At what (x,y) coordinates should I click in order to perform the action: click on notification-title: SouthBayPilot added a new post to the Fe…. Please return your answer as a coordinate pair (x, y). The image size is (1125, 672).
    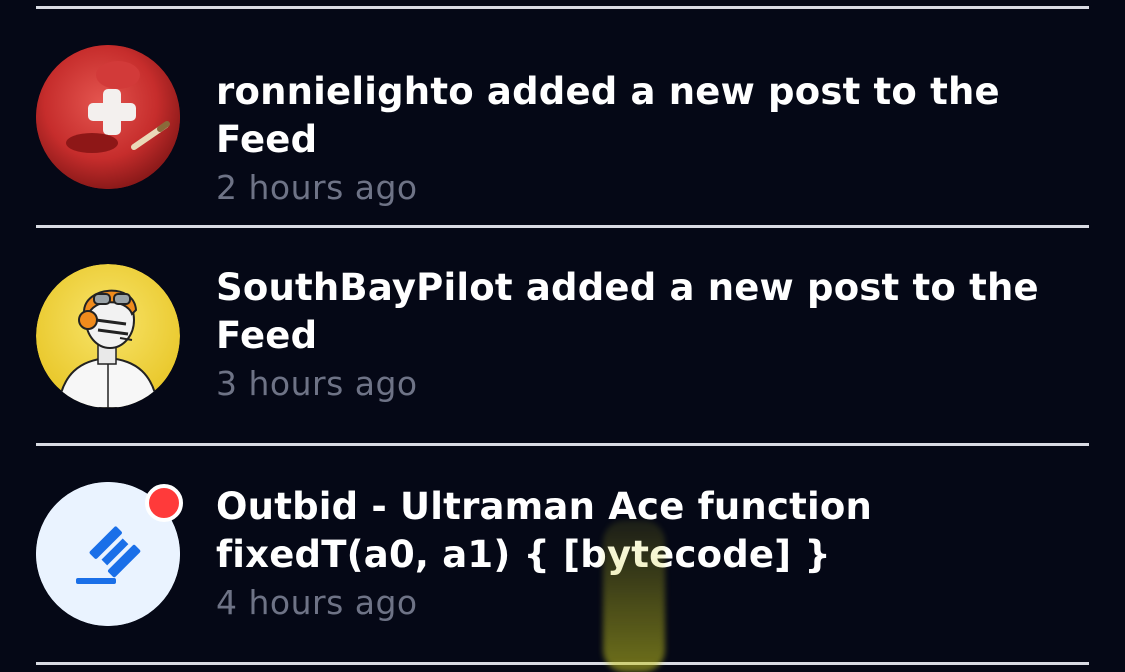
    Looking at the image, I should click on (627, 311).